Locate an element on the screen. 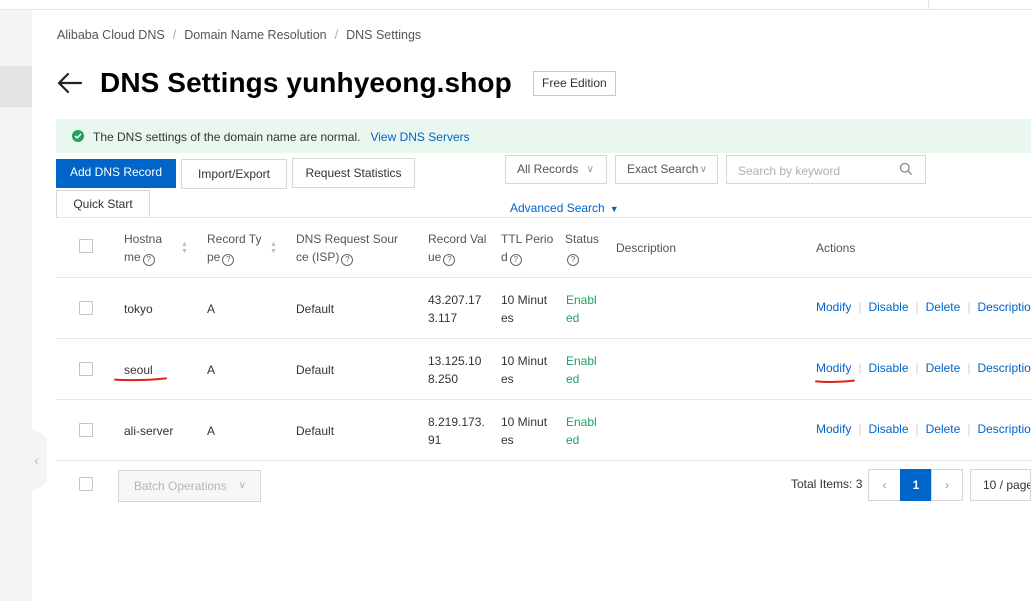 This screenshot has width=1031, height=601. import-export-button: Import/Export is located at coordinates (234, 174).